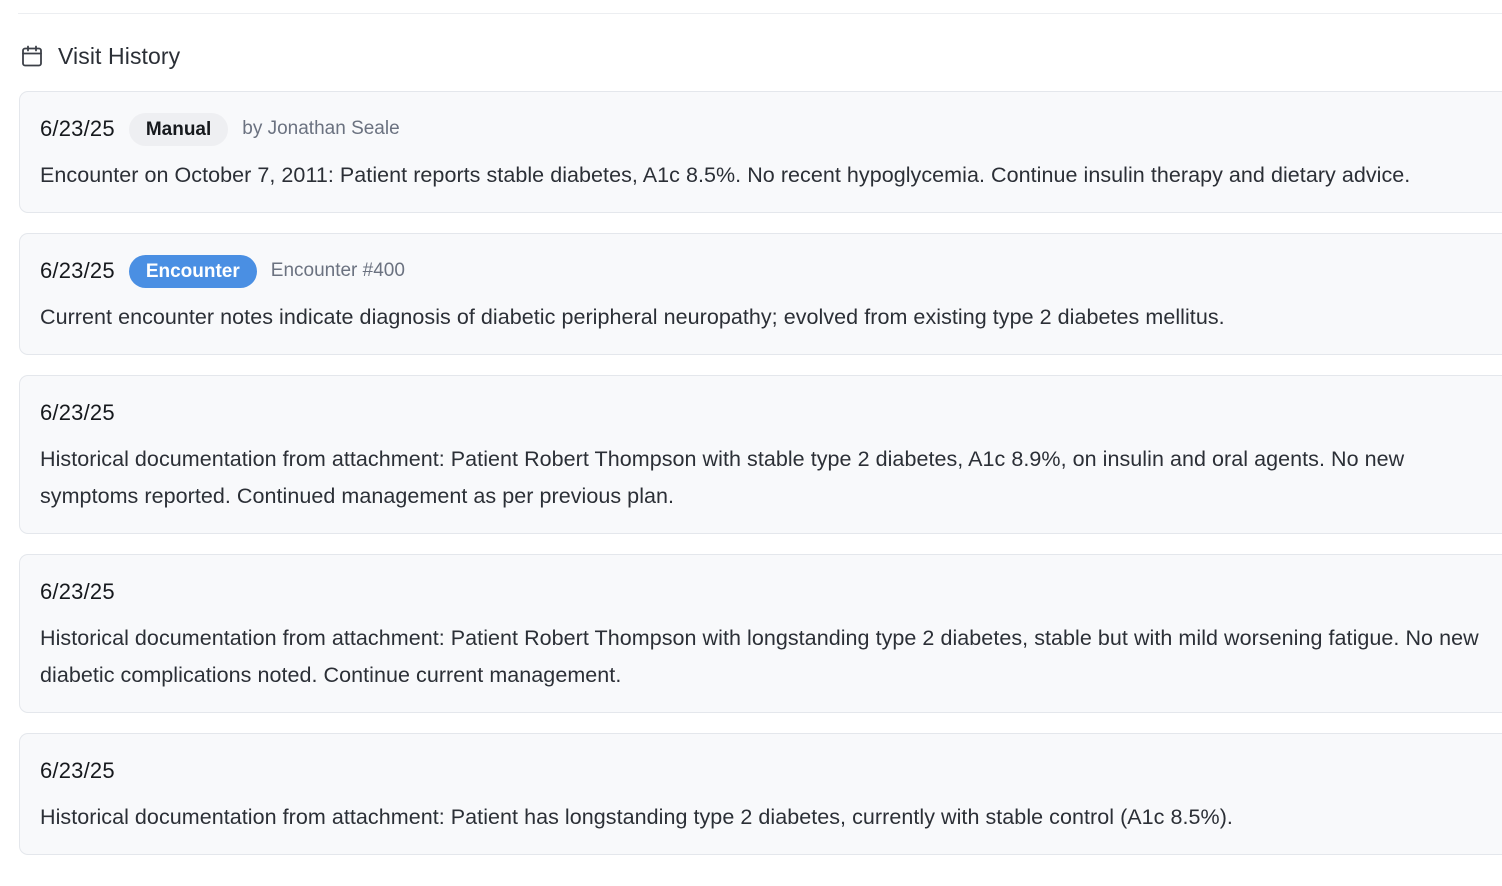 The image size is (1502, 886). Describe the element at coordinates (178, 129) in the screenshot. I see `source-badge-manual: Manual` at that location.